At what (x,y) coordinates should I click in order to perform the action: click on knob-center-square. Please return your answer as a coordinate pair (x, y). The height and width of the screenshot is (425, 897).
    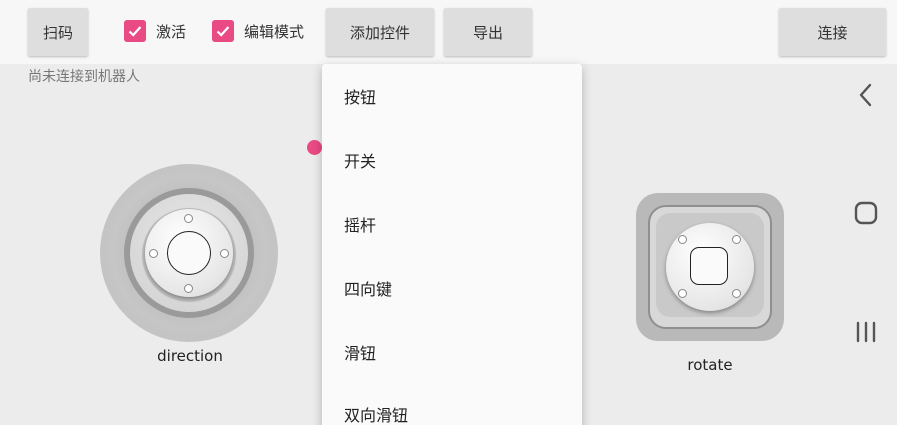
    Looking at the image, I should click on (709, 266).